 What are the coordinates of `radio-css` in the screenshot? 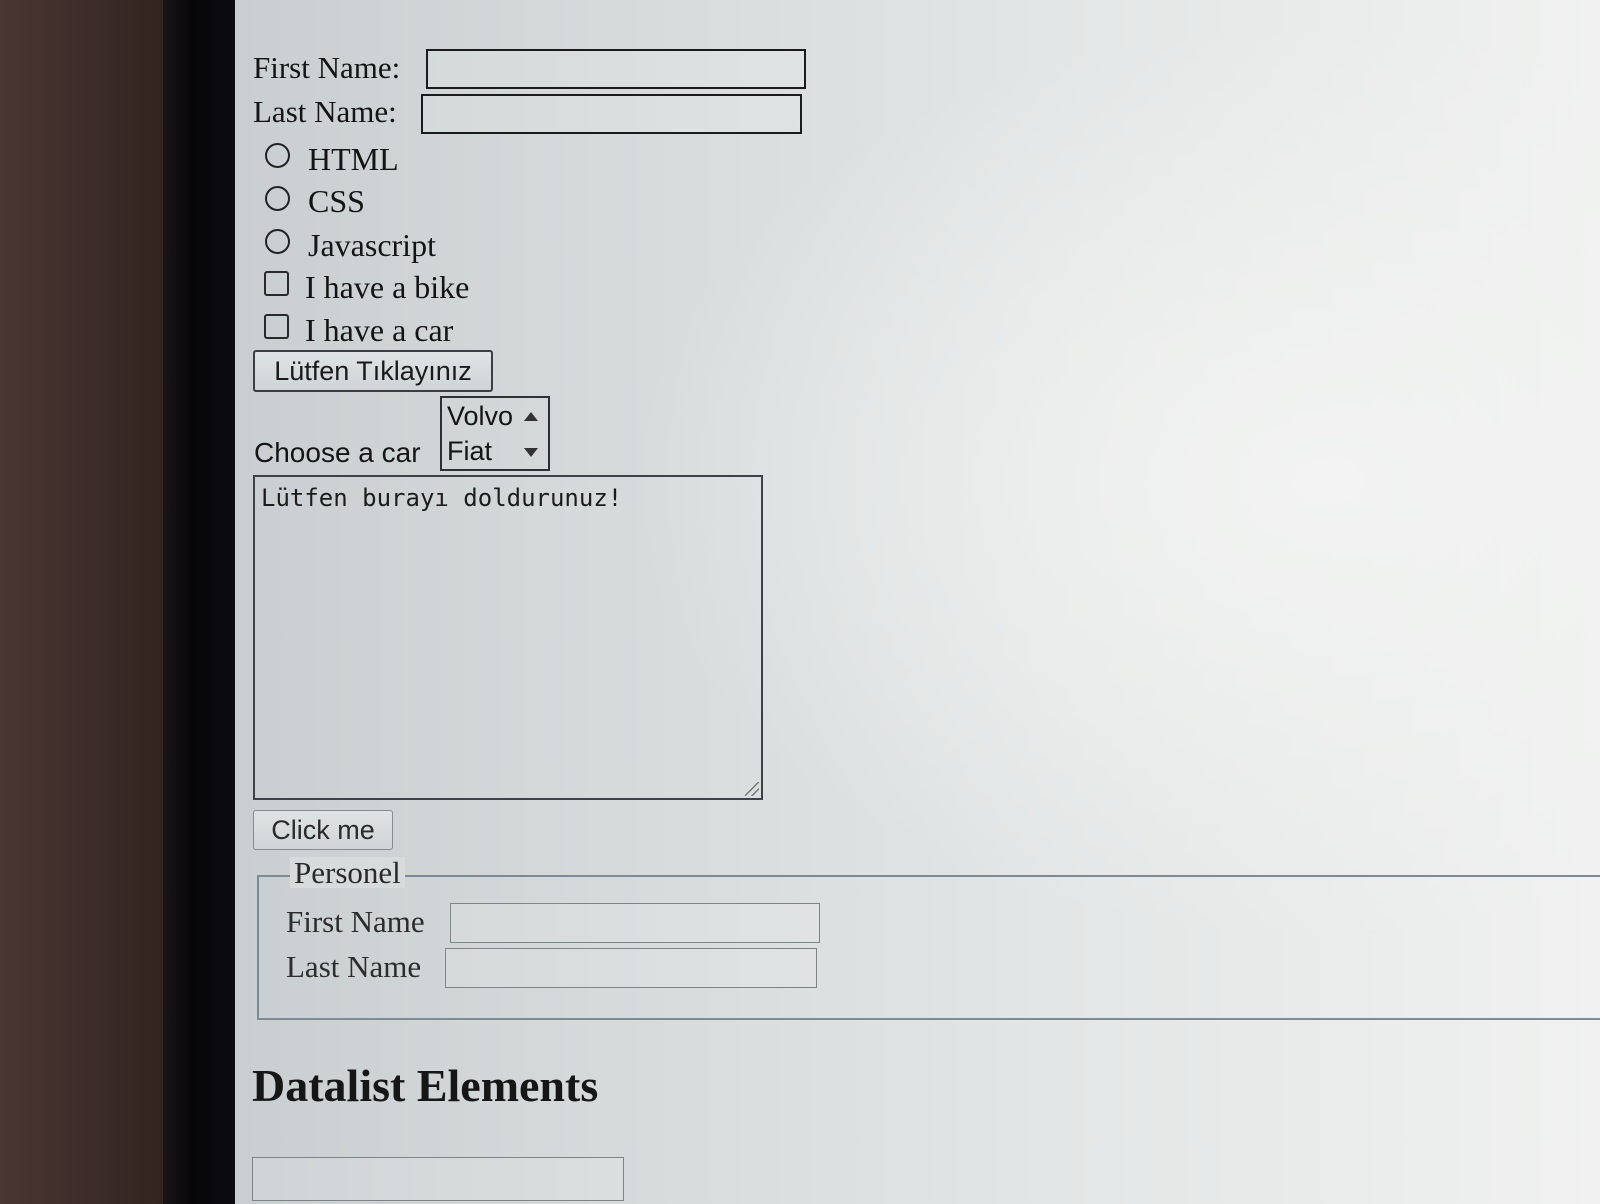 It's located at (277, 198).